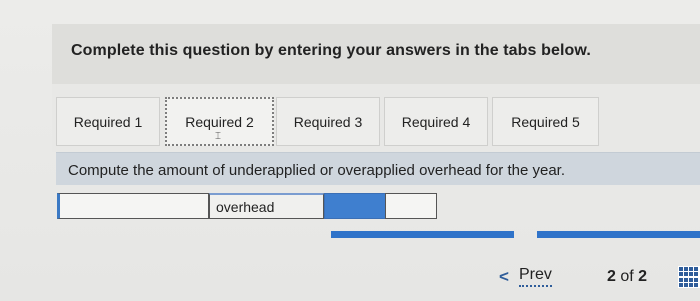 This screenshot has width=700, height=301. What do you see at coordinates (328, 121) in the screenshot?
I see `tab-required-3: Required 3` at bounding box center [328, 121].